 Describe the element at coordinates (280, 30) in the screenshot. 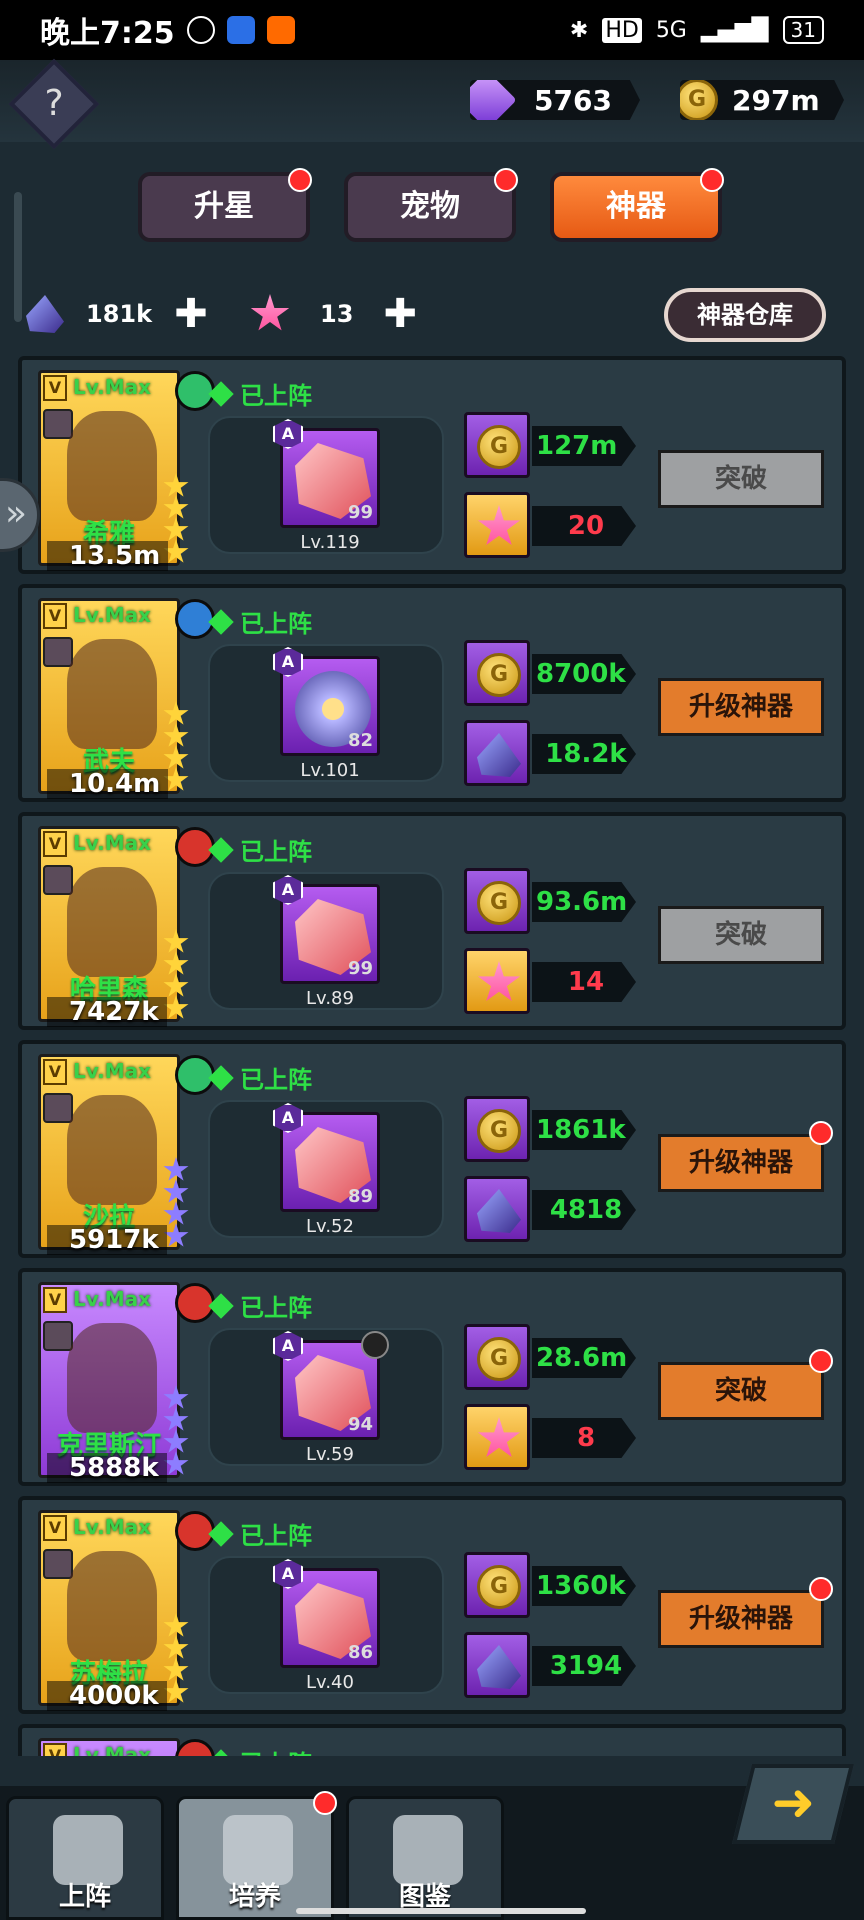

I see `mi-app-icon` at that location.